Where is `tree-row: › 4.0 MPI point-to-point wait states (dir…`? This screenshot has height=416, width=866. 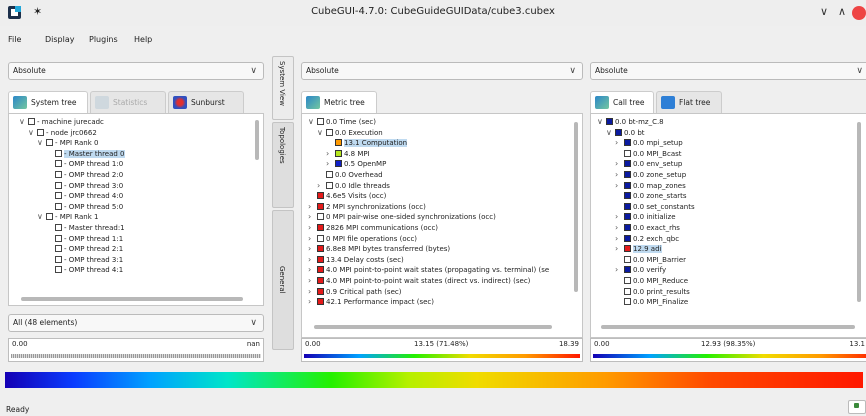
tree-row: › 4.0 MPI point-to-point wait states (dir… is located at coordinates (419, 281).